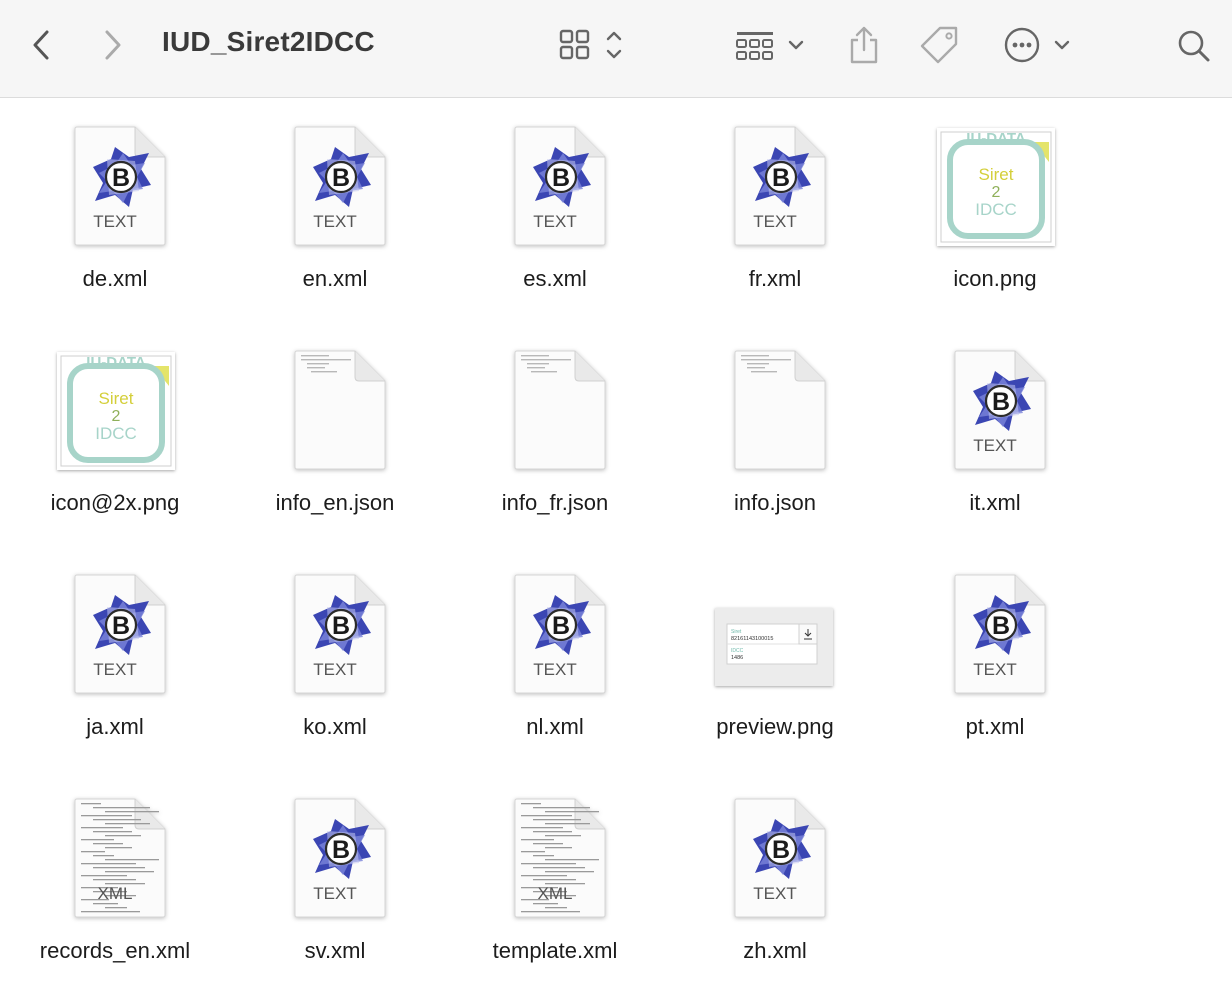 Image resolution: width=1232 pixels, height=1004 pixels. Describe the element at coordinates (996, 138) in the screenshot. I see `svg-text: IU-DATA` at that location.